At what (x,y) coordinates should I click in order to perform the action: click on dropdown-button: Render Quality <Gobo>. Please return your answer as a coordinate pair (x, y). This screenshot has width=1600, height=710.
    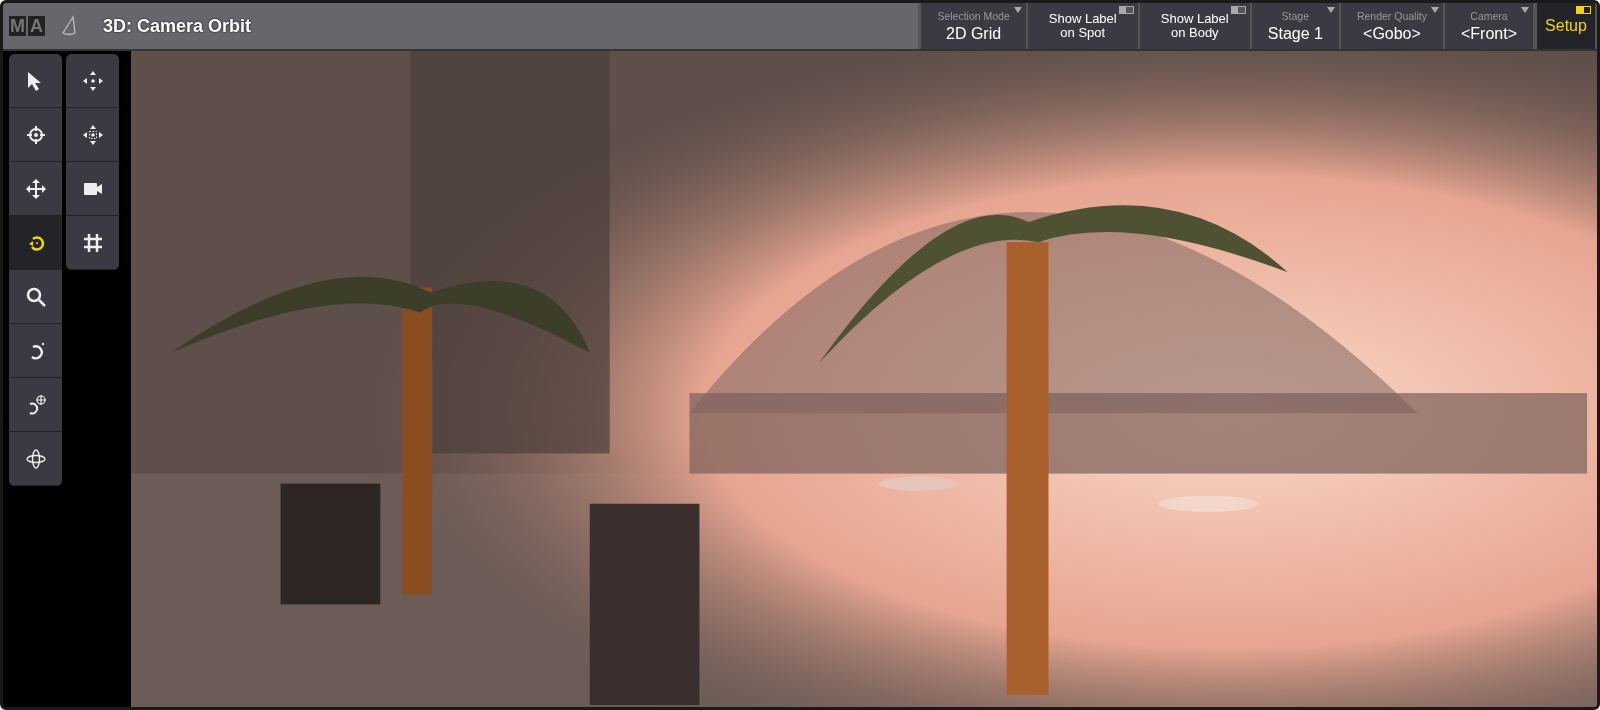
    Looking at the image, I should click on (1392, 26).